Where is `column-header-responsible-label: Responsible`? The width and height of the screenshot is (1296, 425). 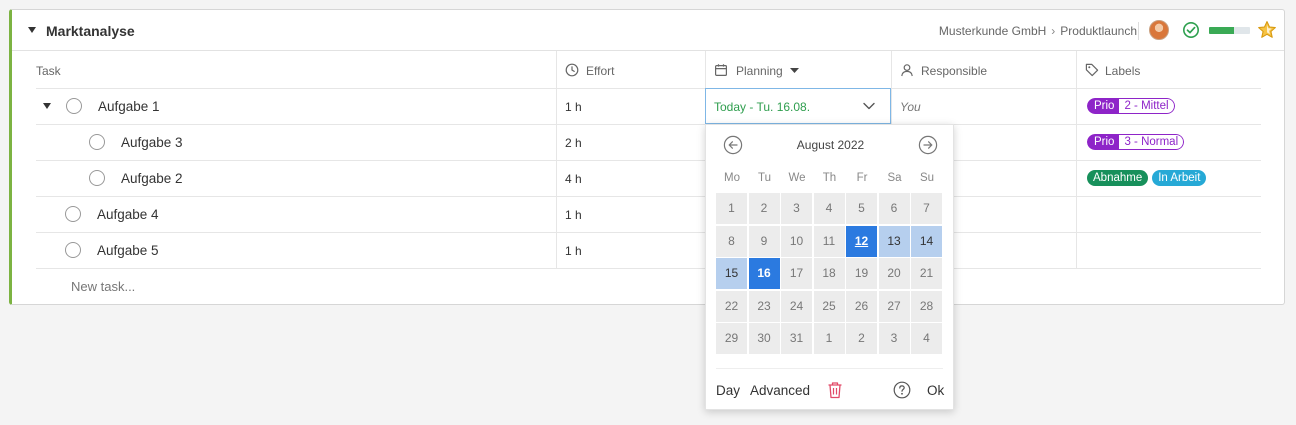 column-header-responsible-label: Responsible is located at coordinates (954, 71).